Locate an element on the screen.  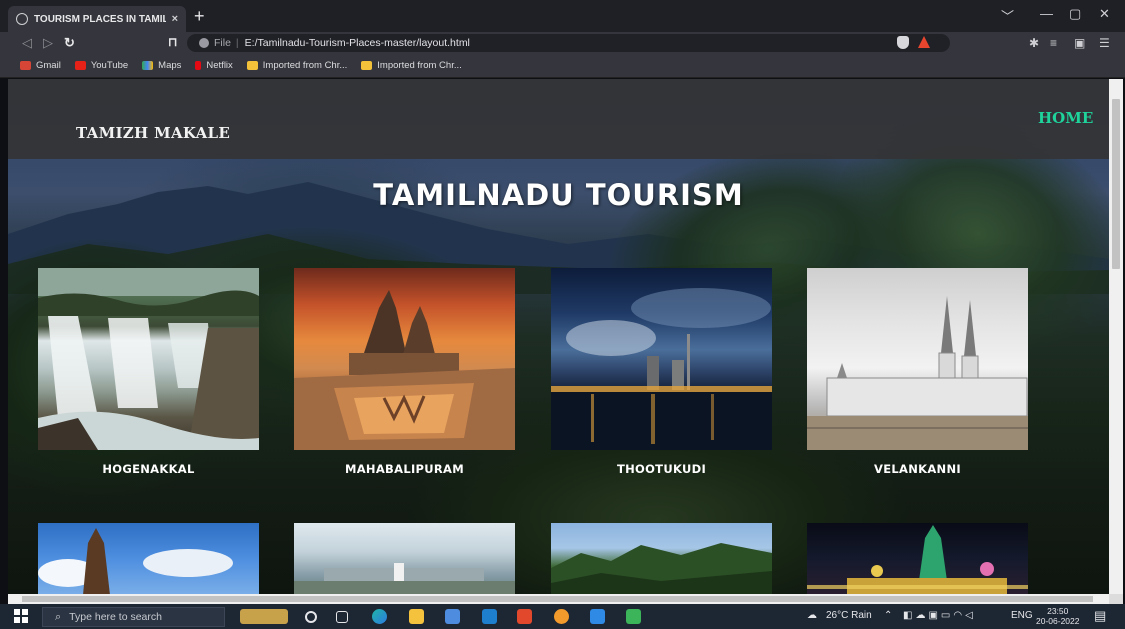
scrollbar-corner is located at coordinates (1116, 599).